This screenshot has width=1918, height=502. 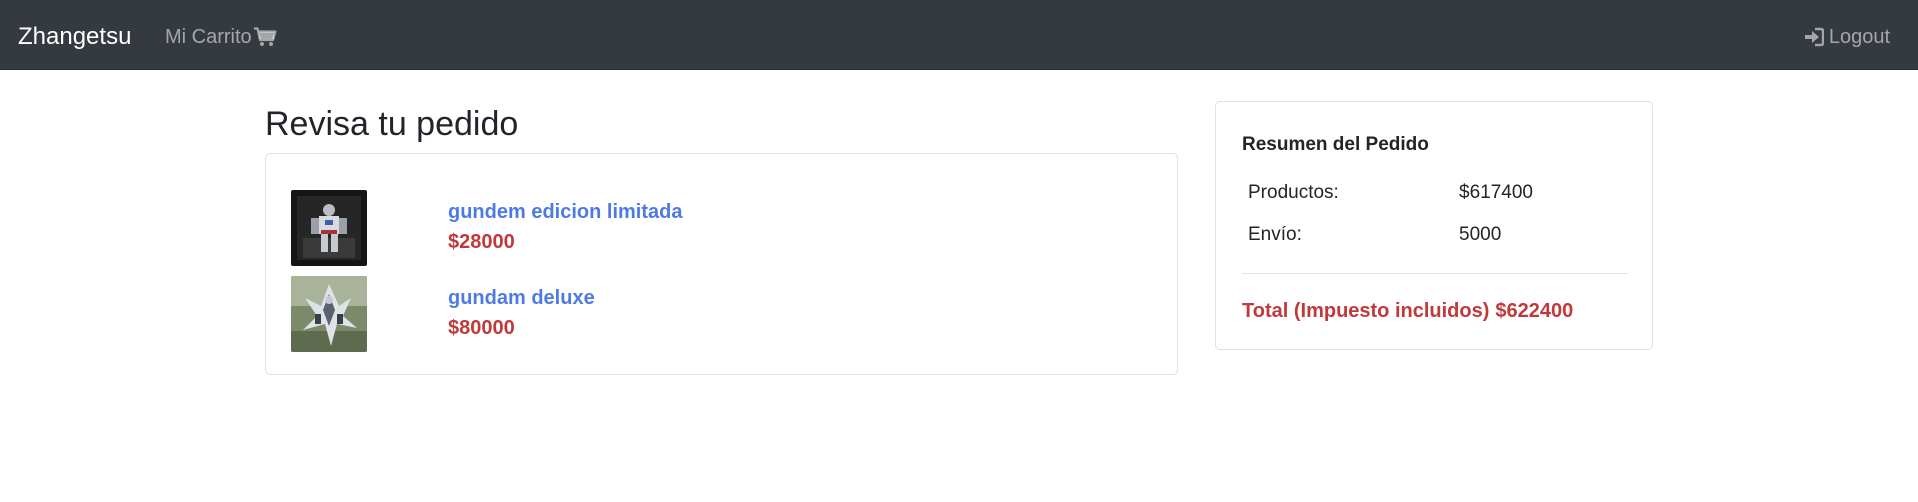 I want to click on product-price: $28000, so click(x=481, y=242).